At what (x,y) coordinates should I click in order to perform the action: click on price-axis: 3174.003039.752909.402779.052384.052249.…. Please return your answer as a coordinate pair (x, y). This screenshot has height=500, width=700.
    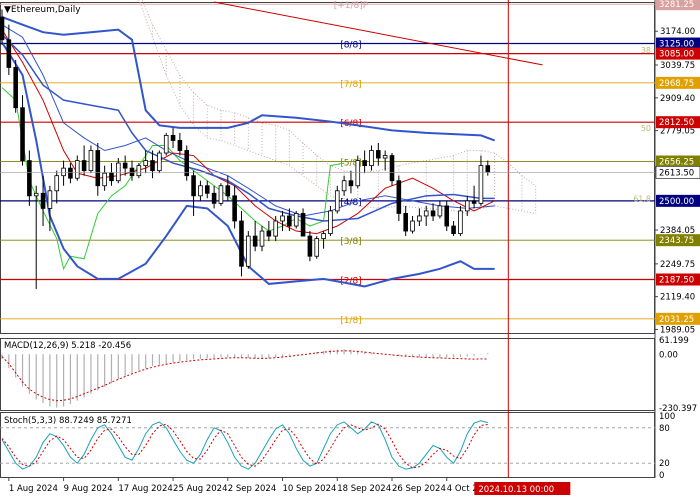
    Looking at the image, I should click on (677, 167).